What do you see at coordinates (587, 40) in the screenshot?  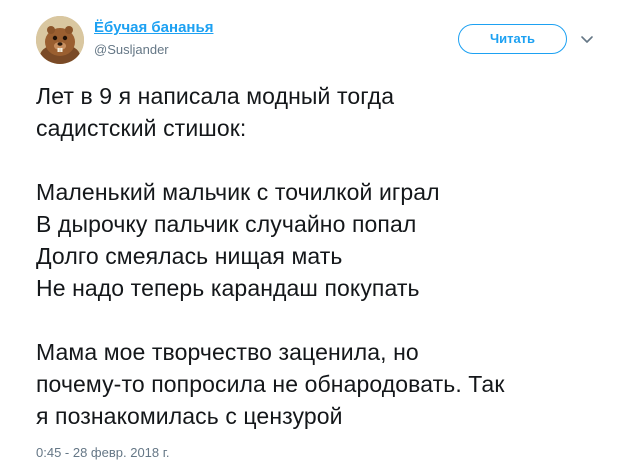 I see `chevron-down-icon` at bounding box center [587, 40].